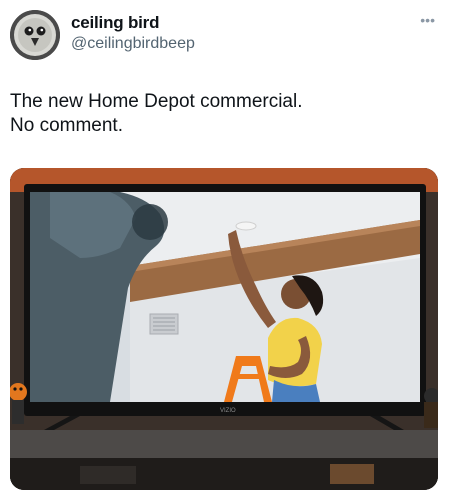 The width and height of the screenshot is (449, 500). What do you see at coordinates (228, 411) in the screenshot?
I see `tv-brand-logo: VIZIO` at bounding box center [228, 411].